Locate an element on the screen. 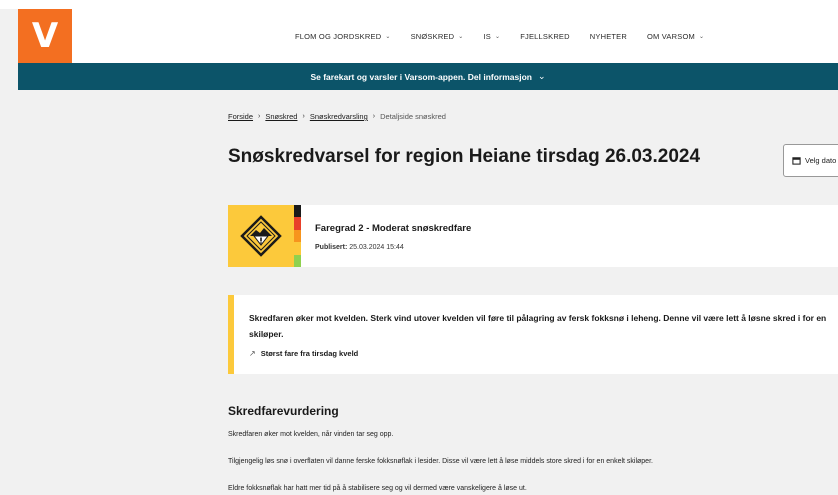 This screenshot has height=495, width=838. avalanche-danger-level-2-icon is located at coordinates (261, 236).